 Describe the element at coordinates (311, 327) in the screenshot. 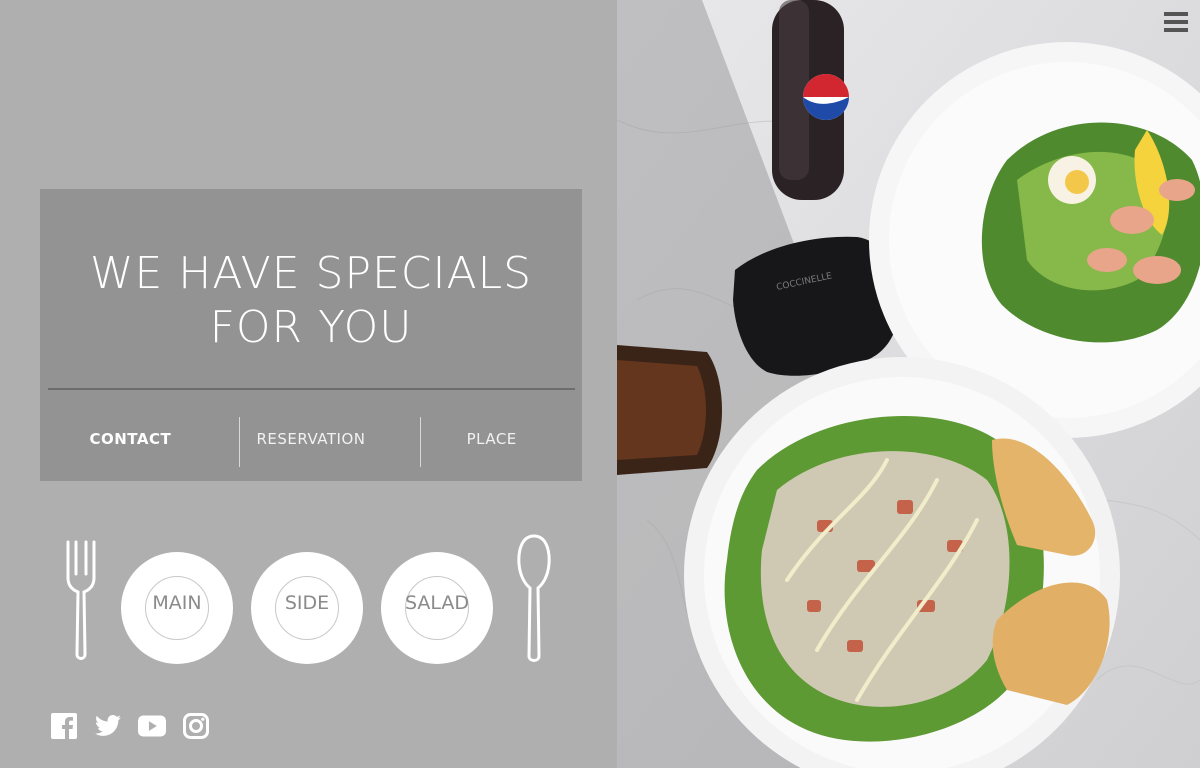

I see `hero-title-line2: FOR YOU` at that location.